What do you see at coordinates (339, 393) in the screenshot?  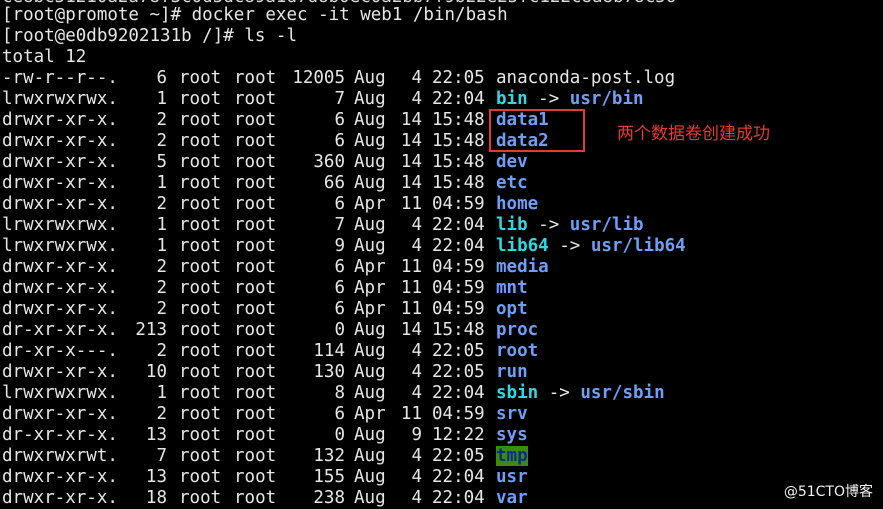 I see `entry-size: 8` at bounding box center [339, 393].